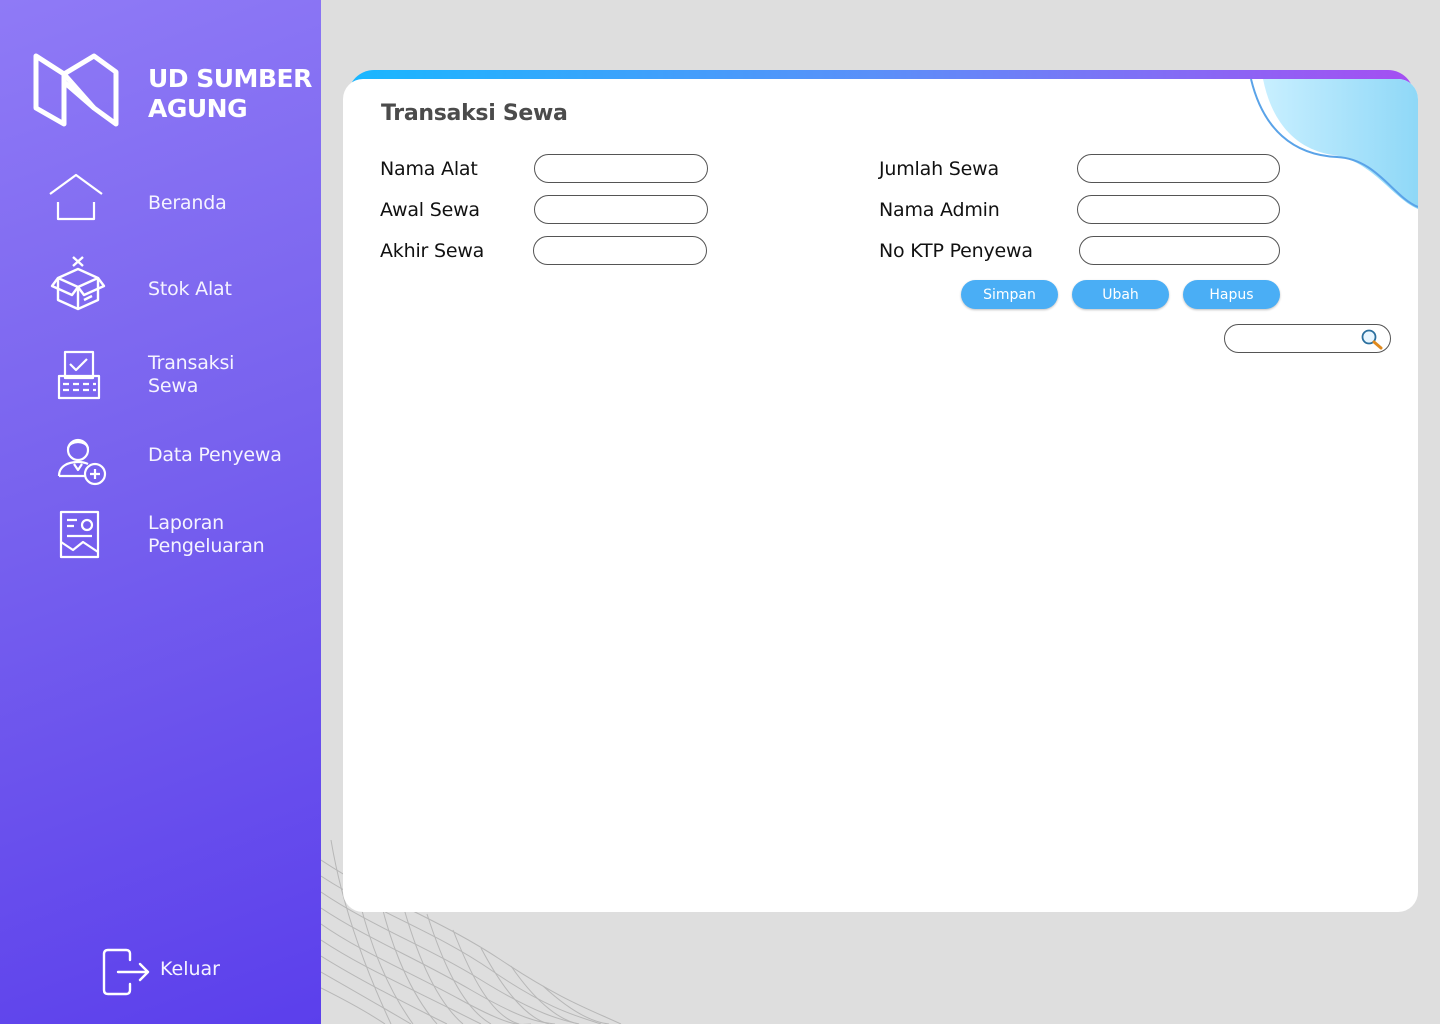  Describe the element at coordinates (126, 972) in the screenshot. I see `logout-icon` at that location.